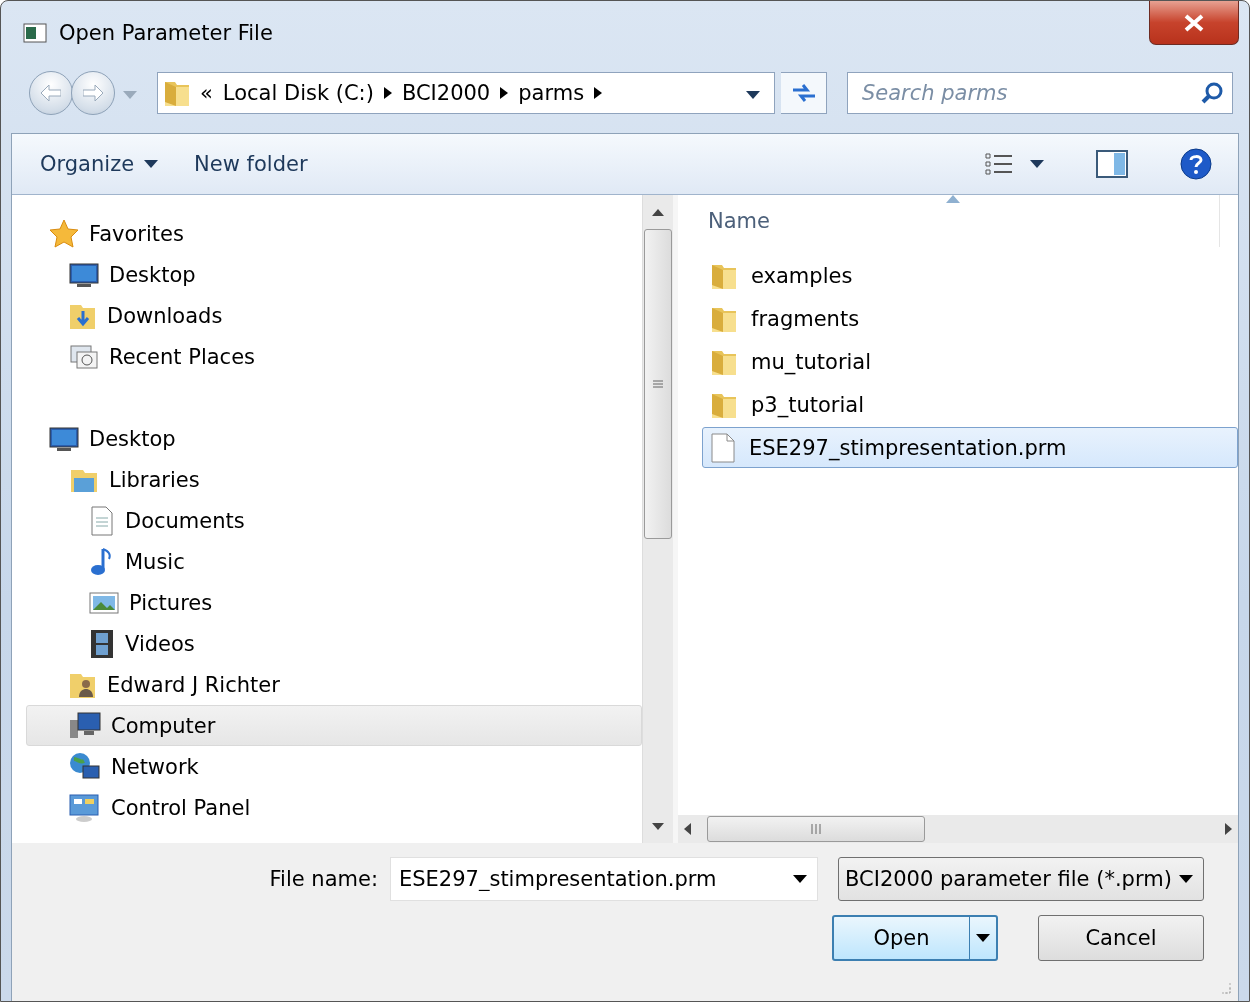  Describe the element at coordinates (334, 561) in the screenshot. I see `nav-item: Music` at that location.